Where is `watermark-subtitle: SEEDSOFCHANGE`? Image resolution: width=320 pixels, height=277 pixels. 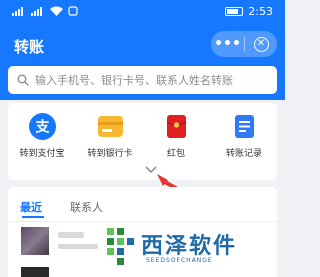 watermark-subtitle: SEEDSOFCHANGE is located at coordinates (179, 260).